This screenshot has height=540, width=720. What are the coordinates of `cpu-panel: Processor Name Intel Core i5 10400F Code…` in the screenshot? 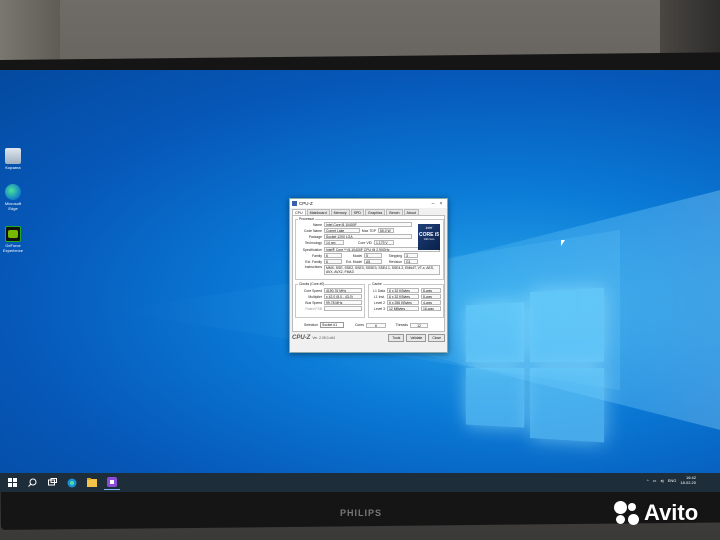 It's located at (368, 273).